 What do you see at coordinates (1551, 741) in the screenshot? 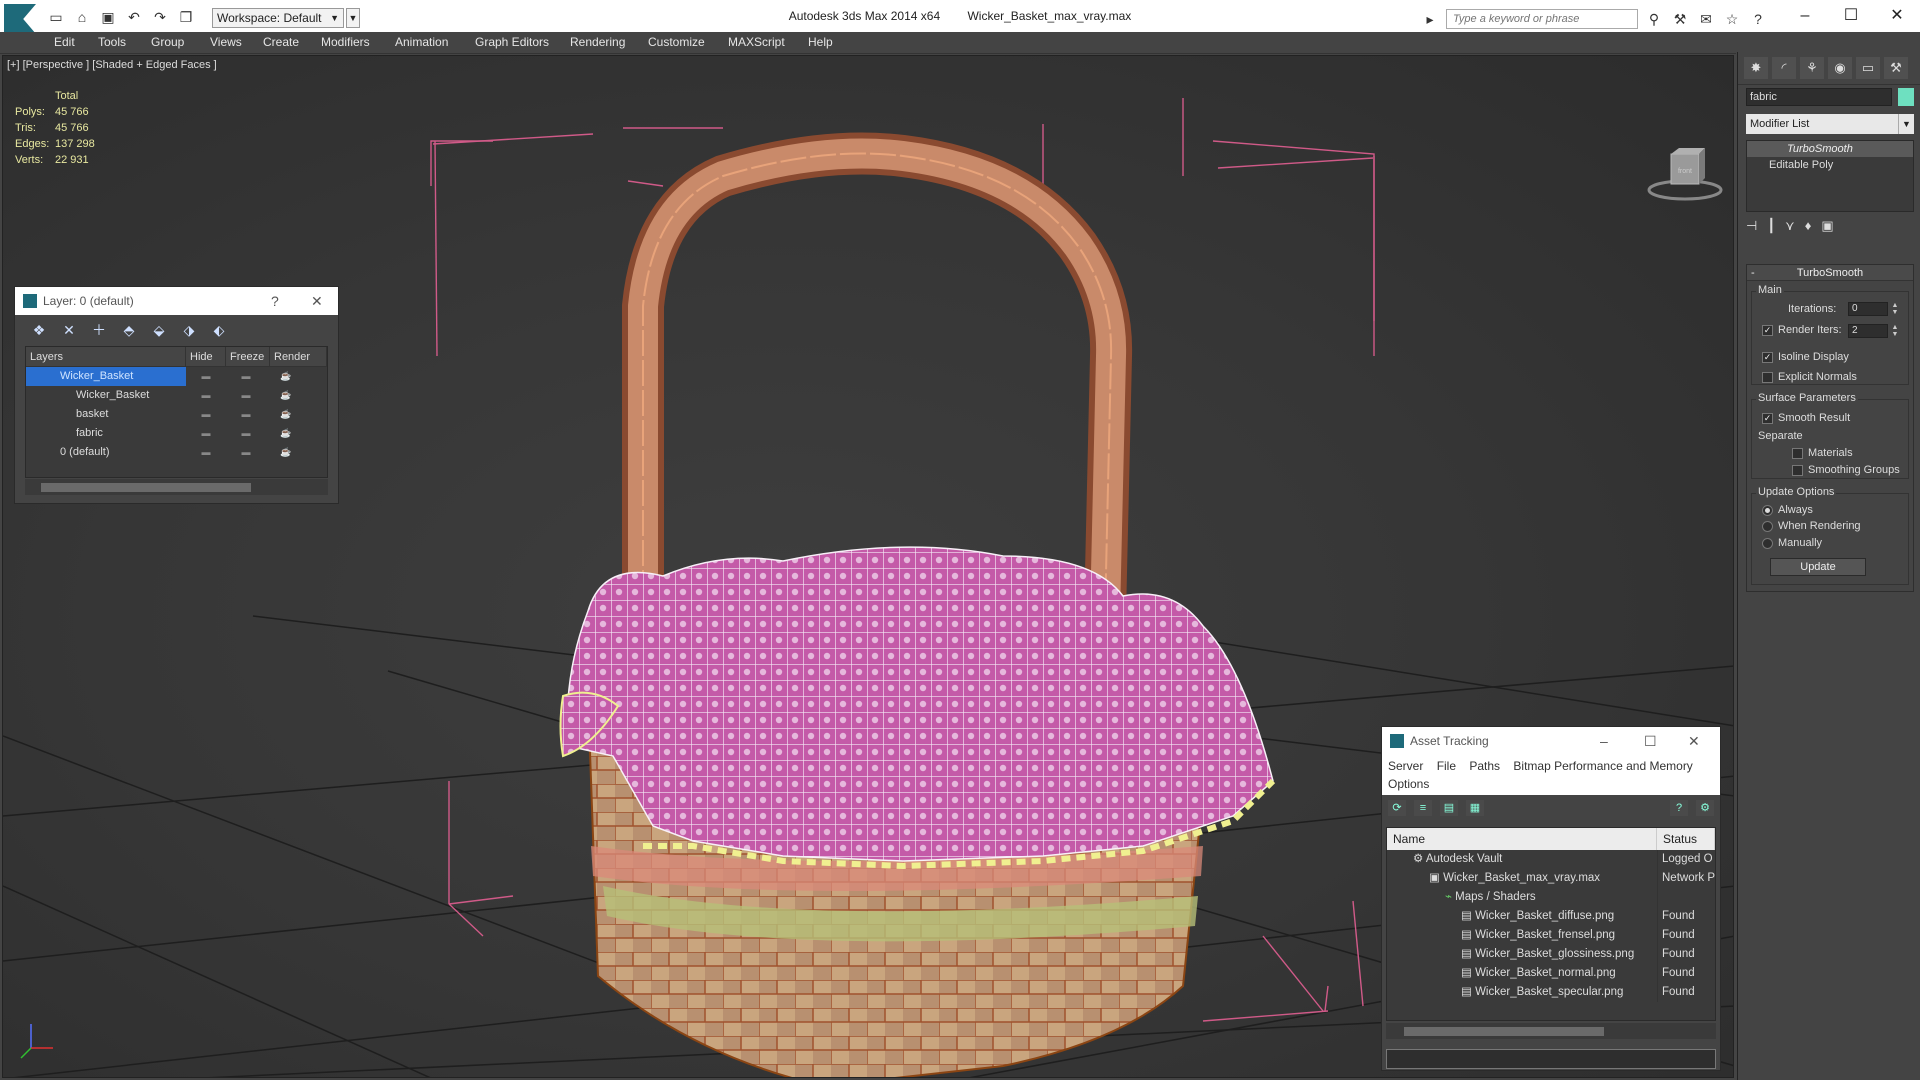
I see `asset-window-header: Asset Tracking – ☐ ✕` at bounding box center [1551, 741].